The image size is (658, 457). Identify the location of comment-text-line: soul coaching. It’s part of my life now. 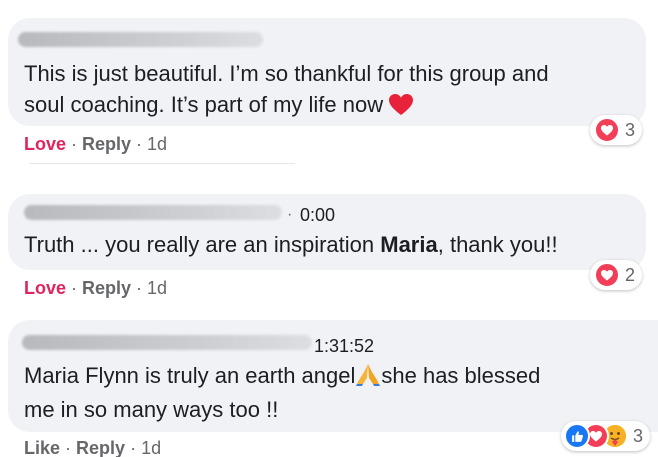
(204, 104).